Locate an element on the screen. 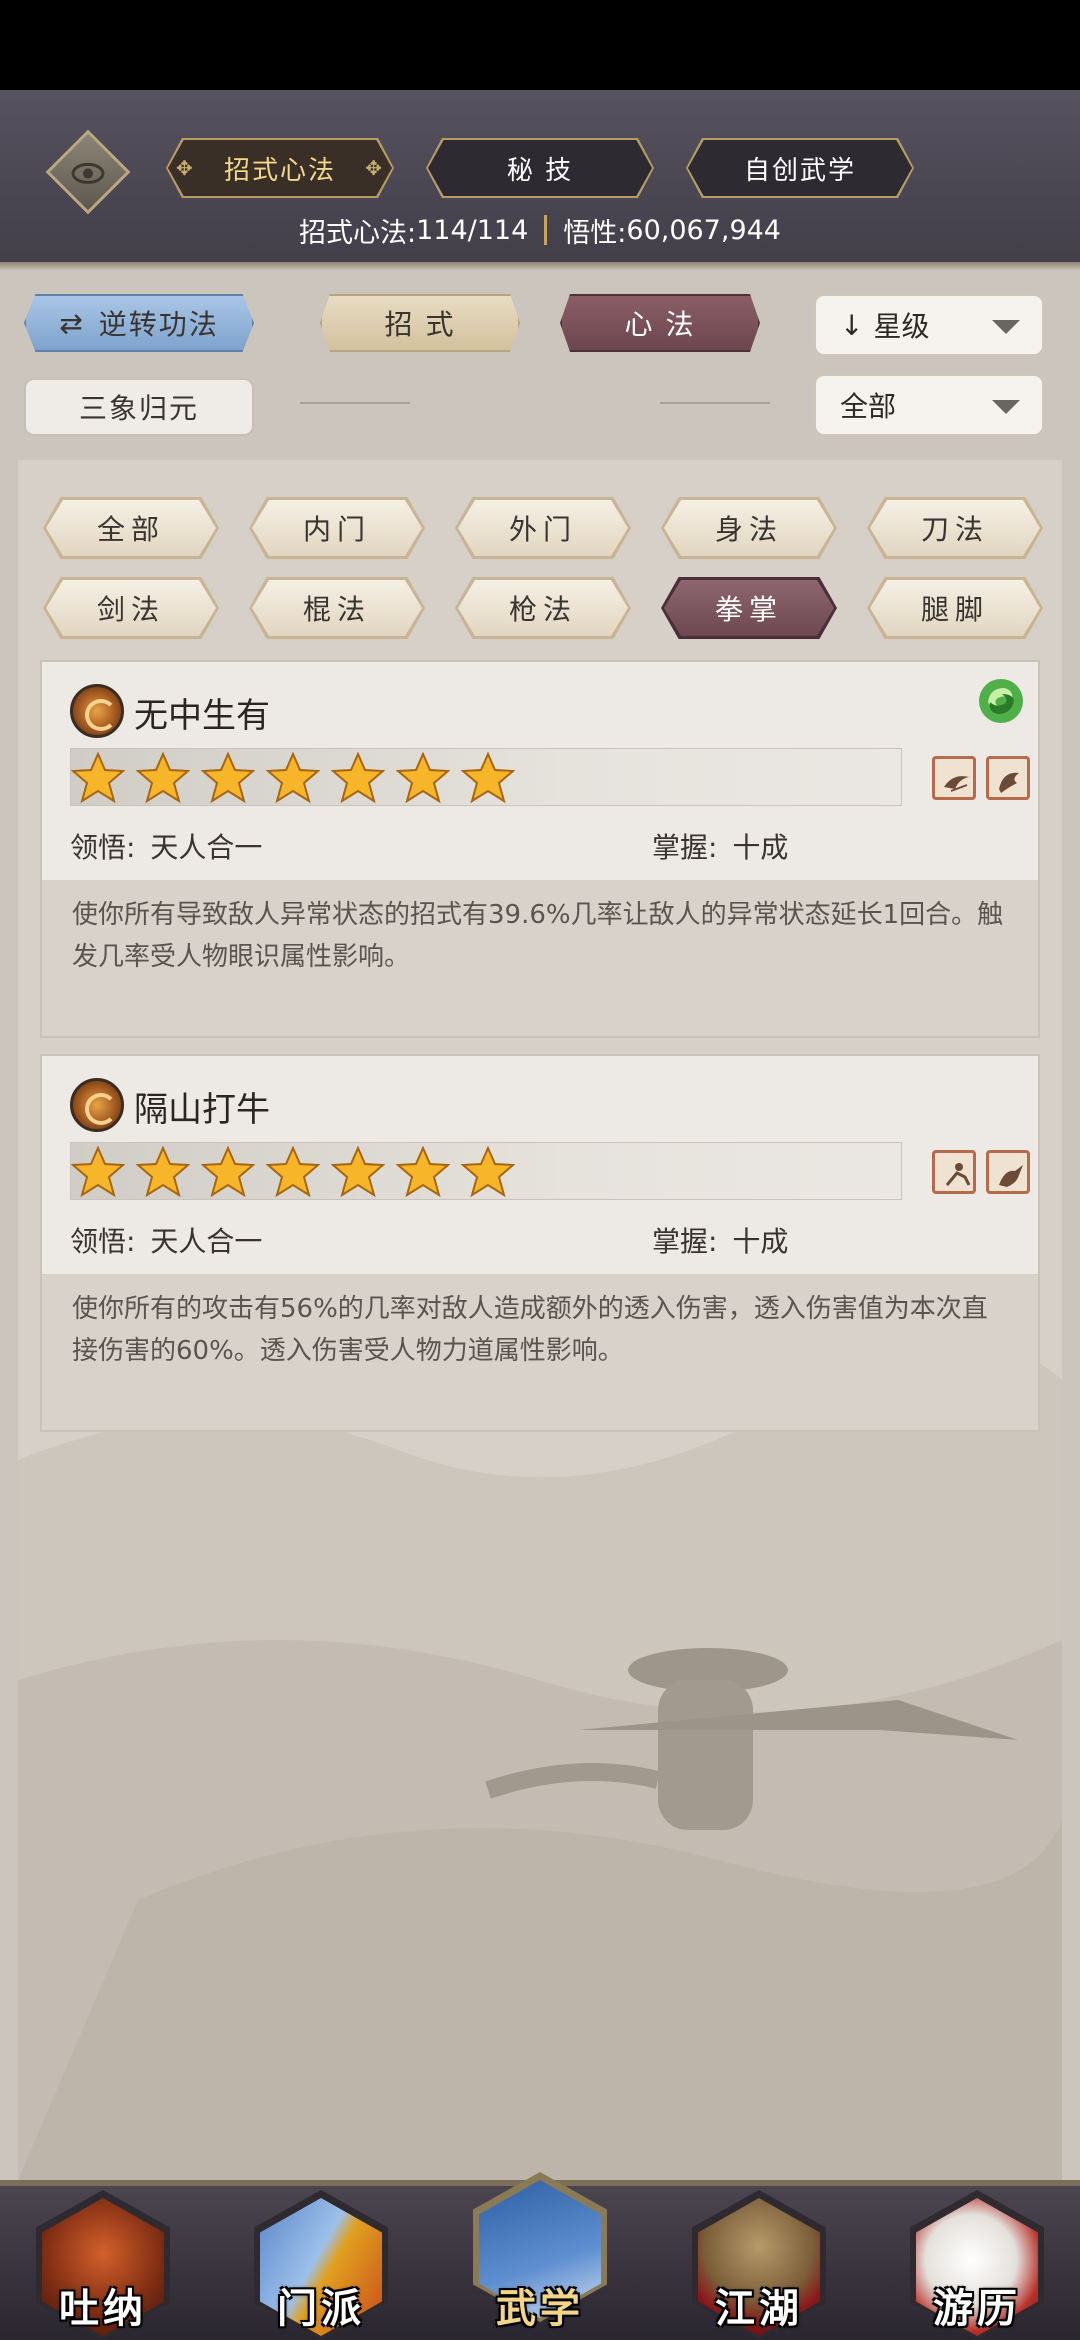  bottom-nav: 吐纳 门派 武学 江湖 游历 is located at coordinates (540, 2256).